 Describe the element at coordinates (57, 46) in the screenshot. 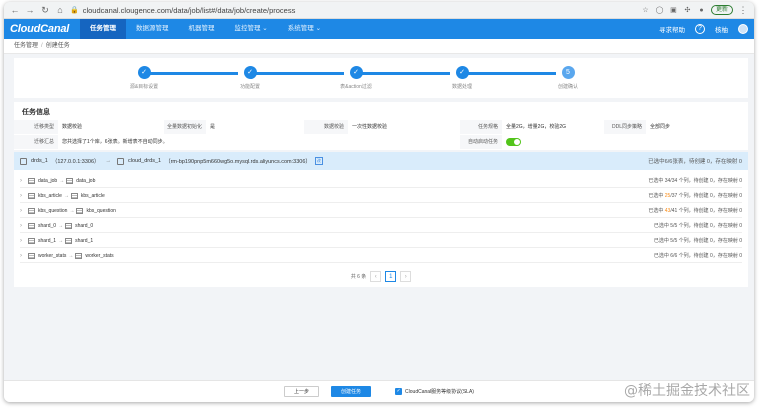

I see `breadcrumb-item: 创建任务` at that location.